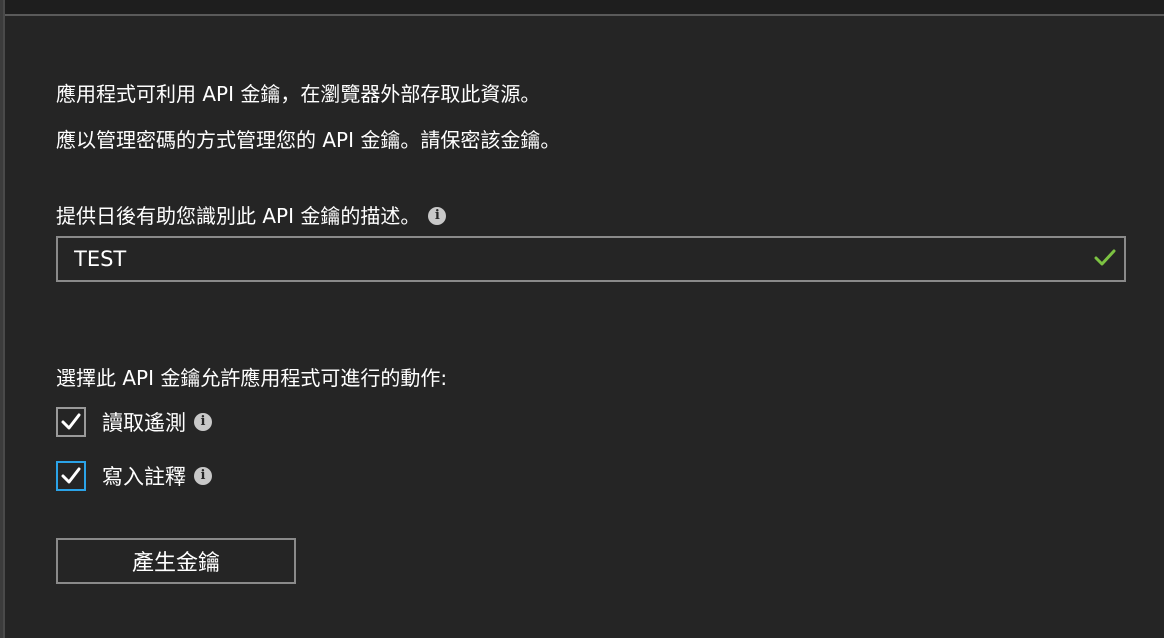 Image resolution: width=1164 pixels, height=638 pixels. I want to click on left-panel-border, so click(2, 319).